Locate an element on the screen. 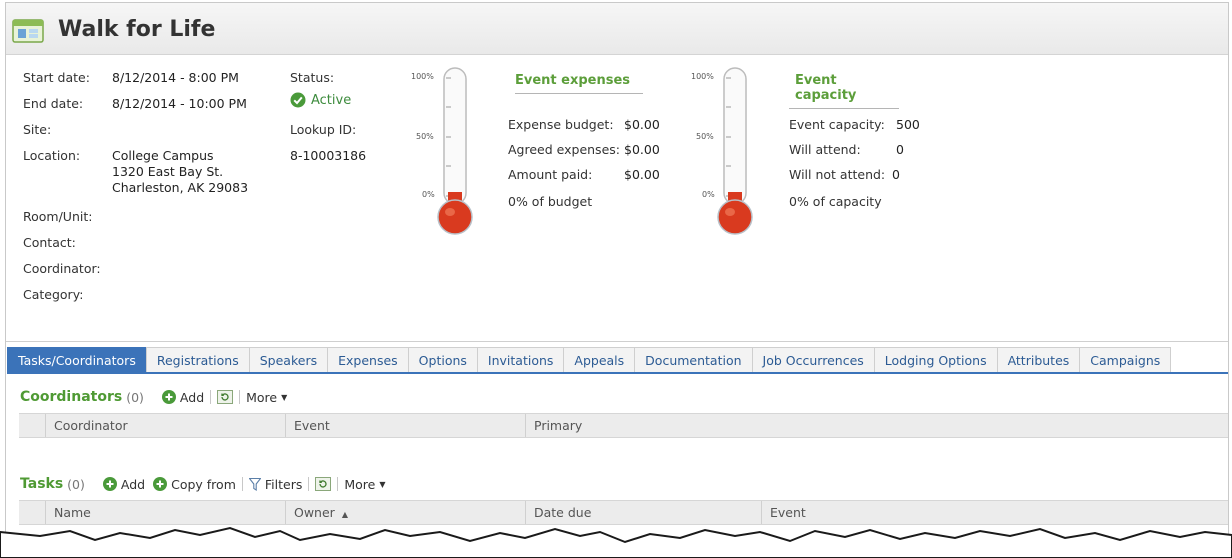 Image resolution: width=1232 pixels, height=558 pixels. tab-attributes: Attributes is located at coordinates (1038, 359).